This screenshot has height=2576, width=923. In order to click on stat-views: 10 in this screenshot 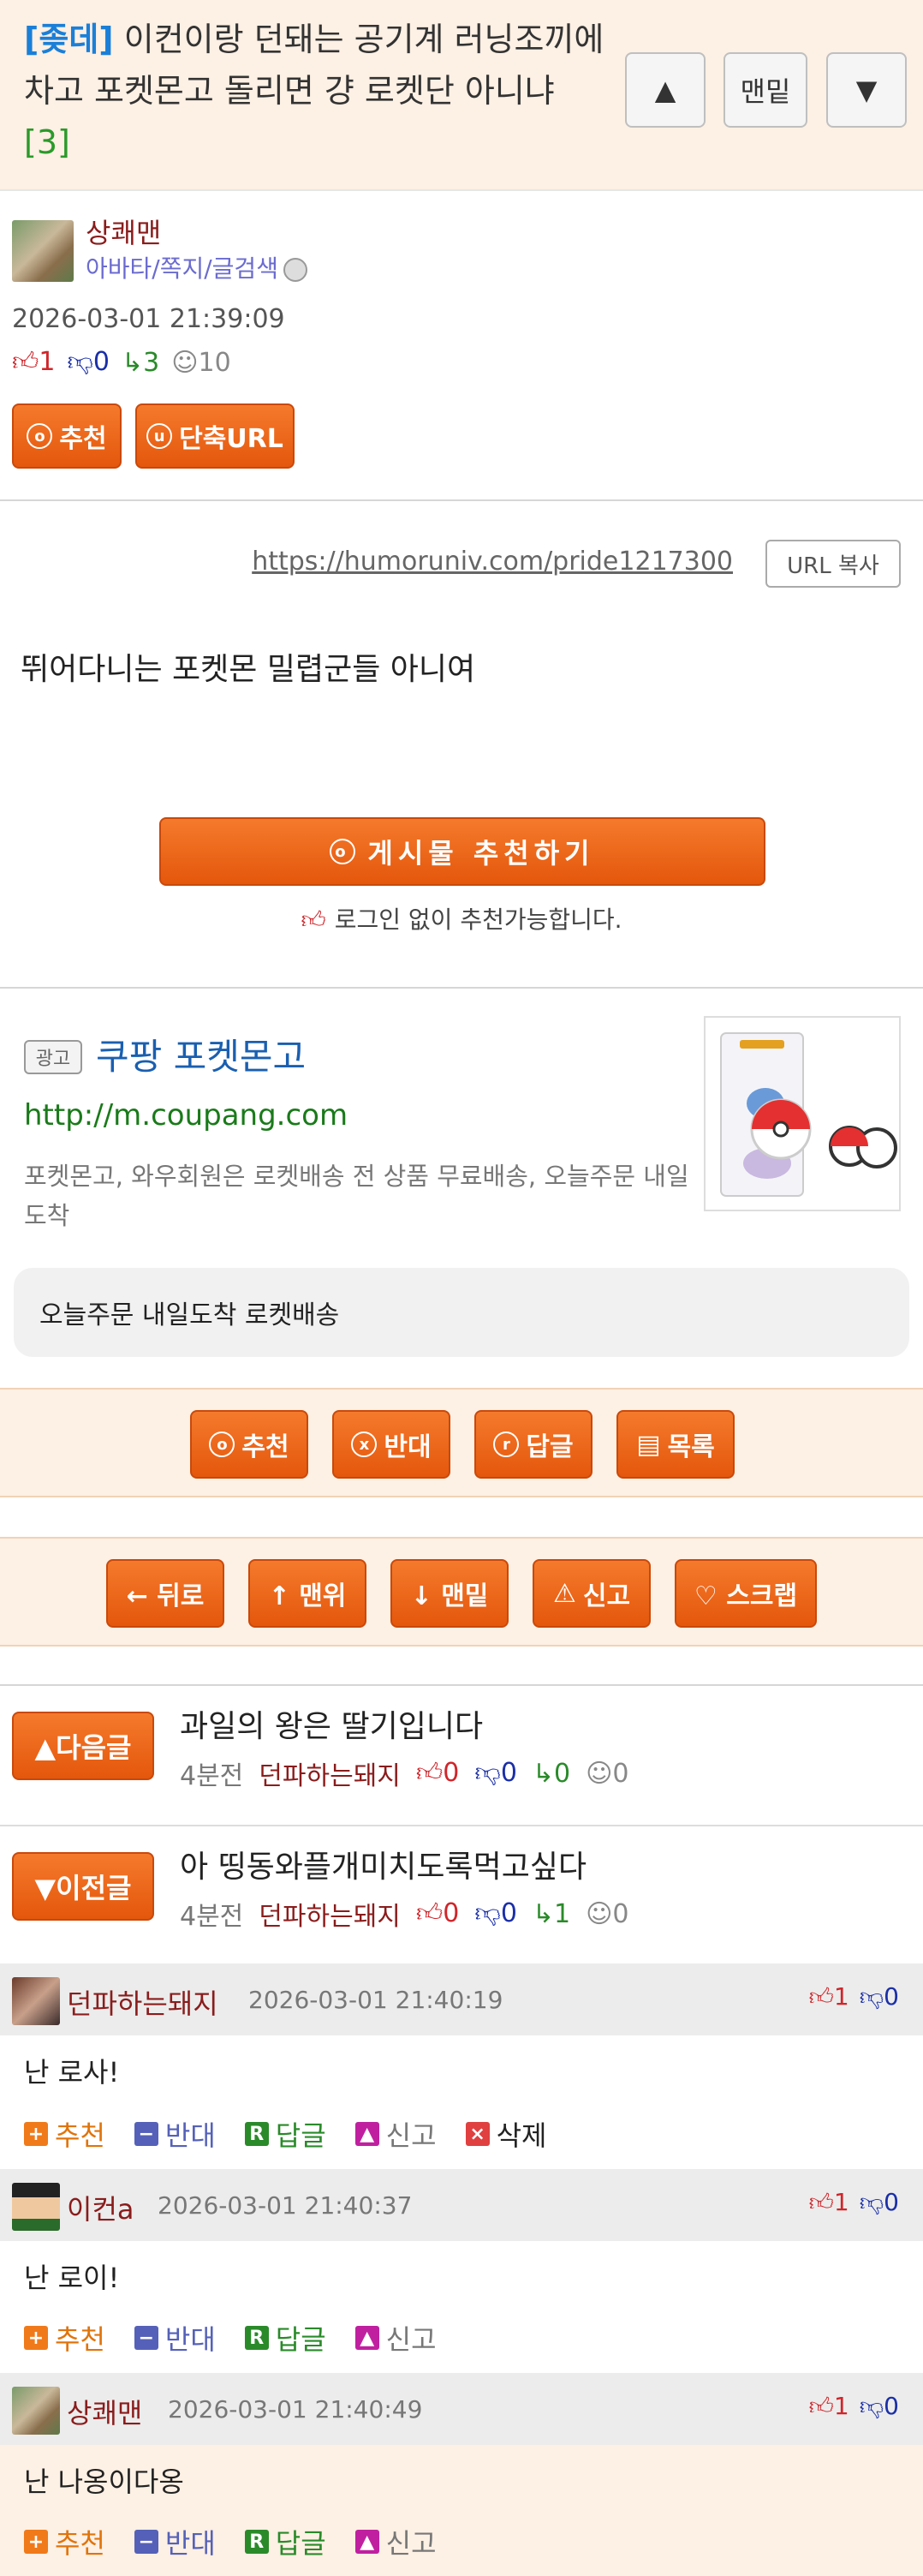, I will do `click(214, 362)`.